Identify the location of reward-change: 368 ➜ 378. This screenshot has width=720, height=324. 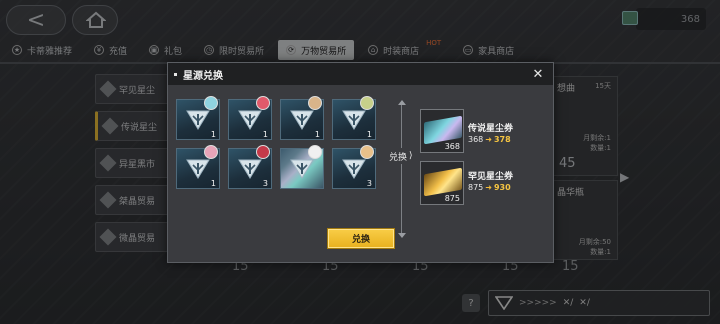
(489, 139).